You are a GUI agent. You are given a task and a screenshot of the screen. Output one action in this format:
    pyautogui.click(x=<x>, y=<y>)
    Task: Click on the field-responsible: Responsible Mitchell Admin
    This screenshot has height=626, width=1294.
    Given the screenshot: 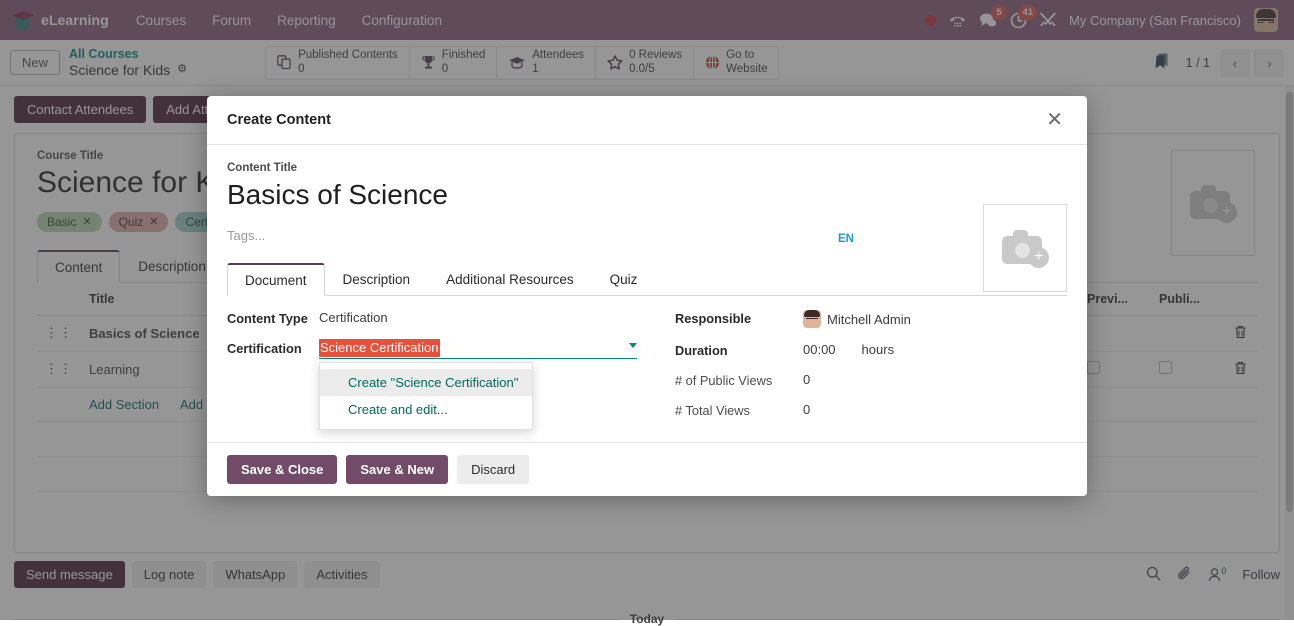 What is the action you would take?
    pyautogui.click(x=871, y=319)
    